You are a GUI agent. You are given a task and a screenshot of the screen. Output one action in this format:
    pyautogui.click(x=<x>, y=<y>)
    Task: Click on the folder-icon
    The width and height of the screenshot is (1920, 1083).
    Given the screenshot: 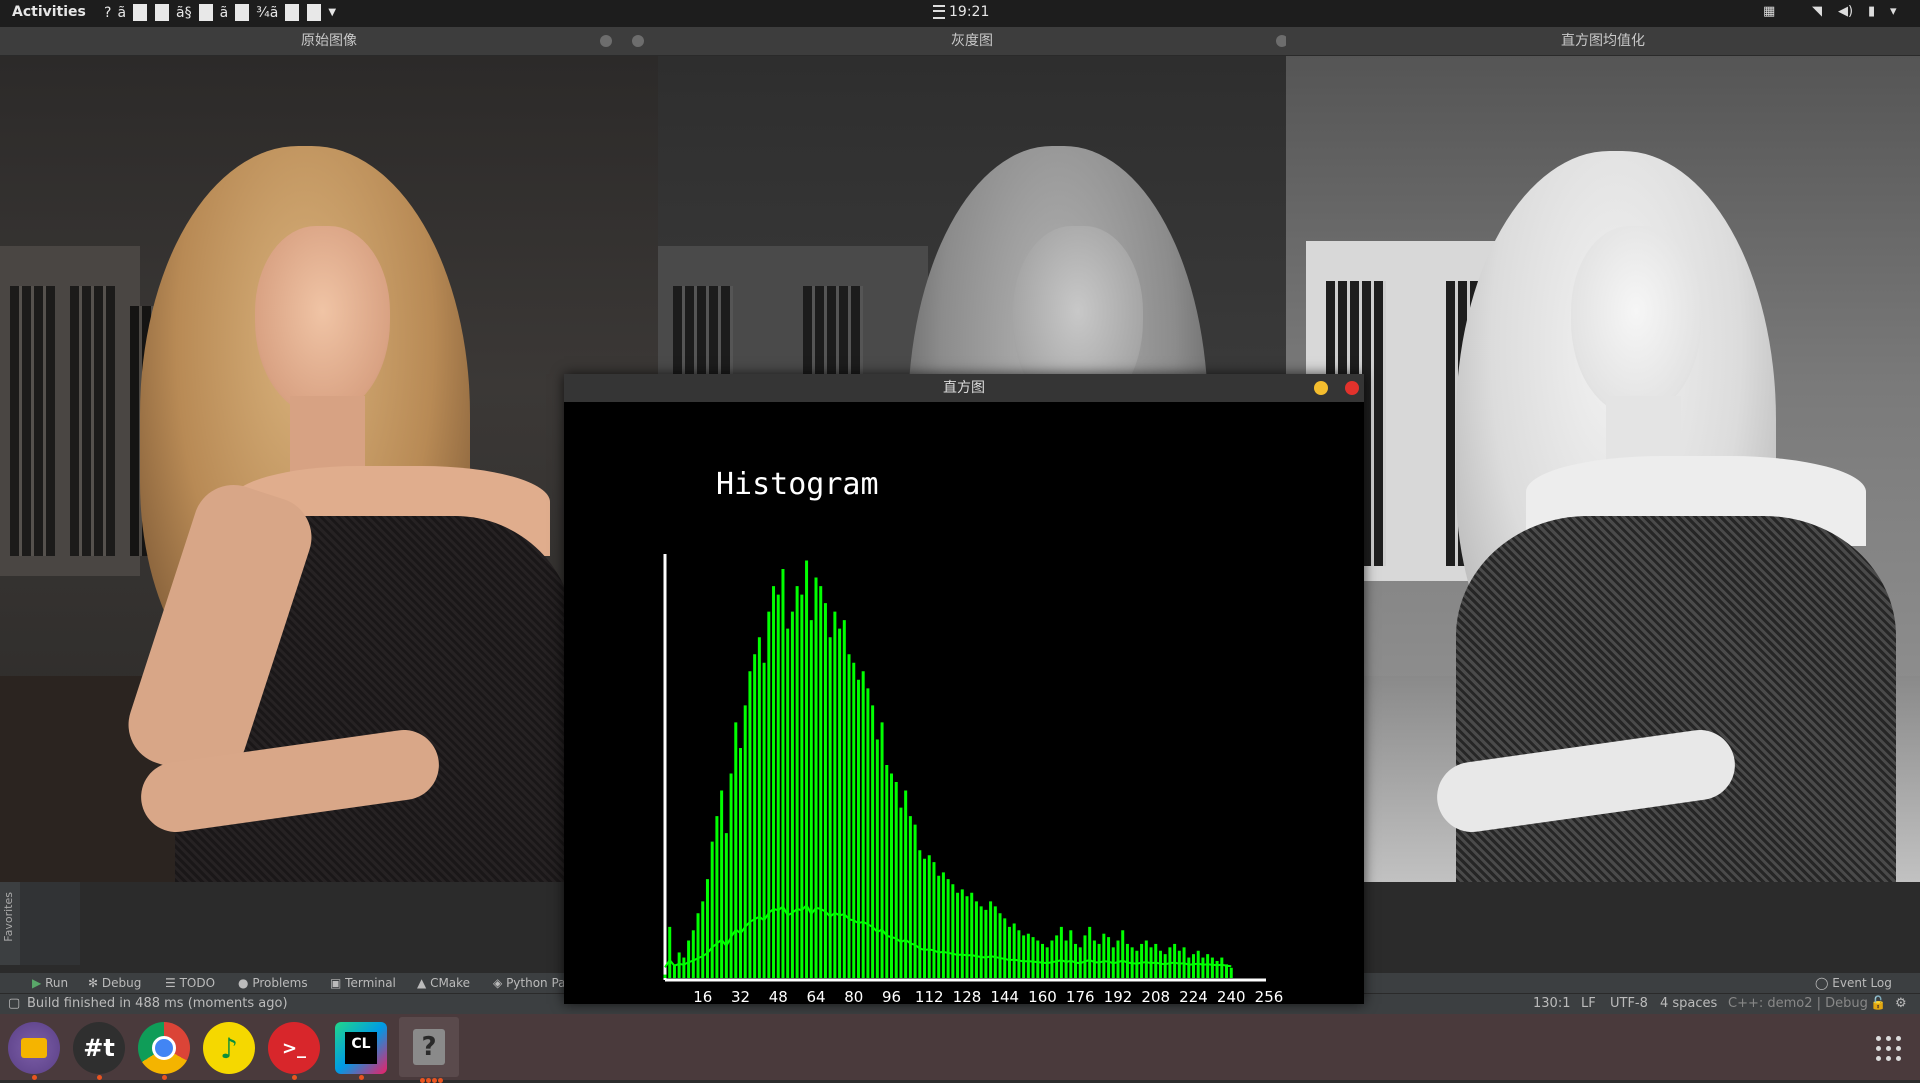 What is the action you would take?
    pyautogui.click(x=34, y=1048)
    